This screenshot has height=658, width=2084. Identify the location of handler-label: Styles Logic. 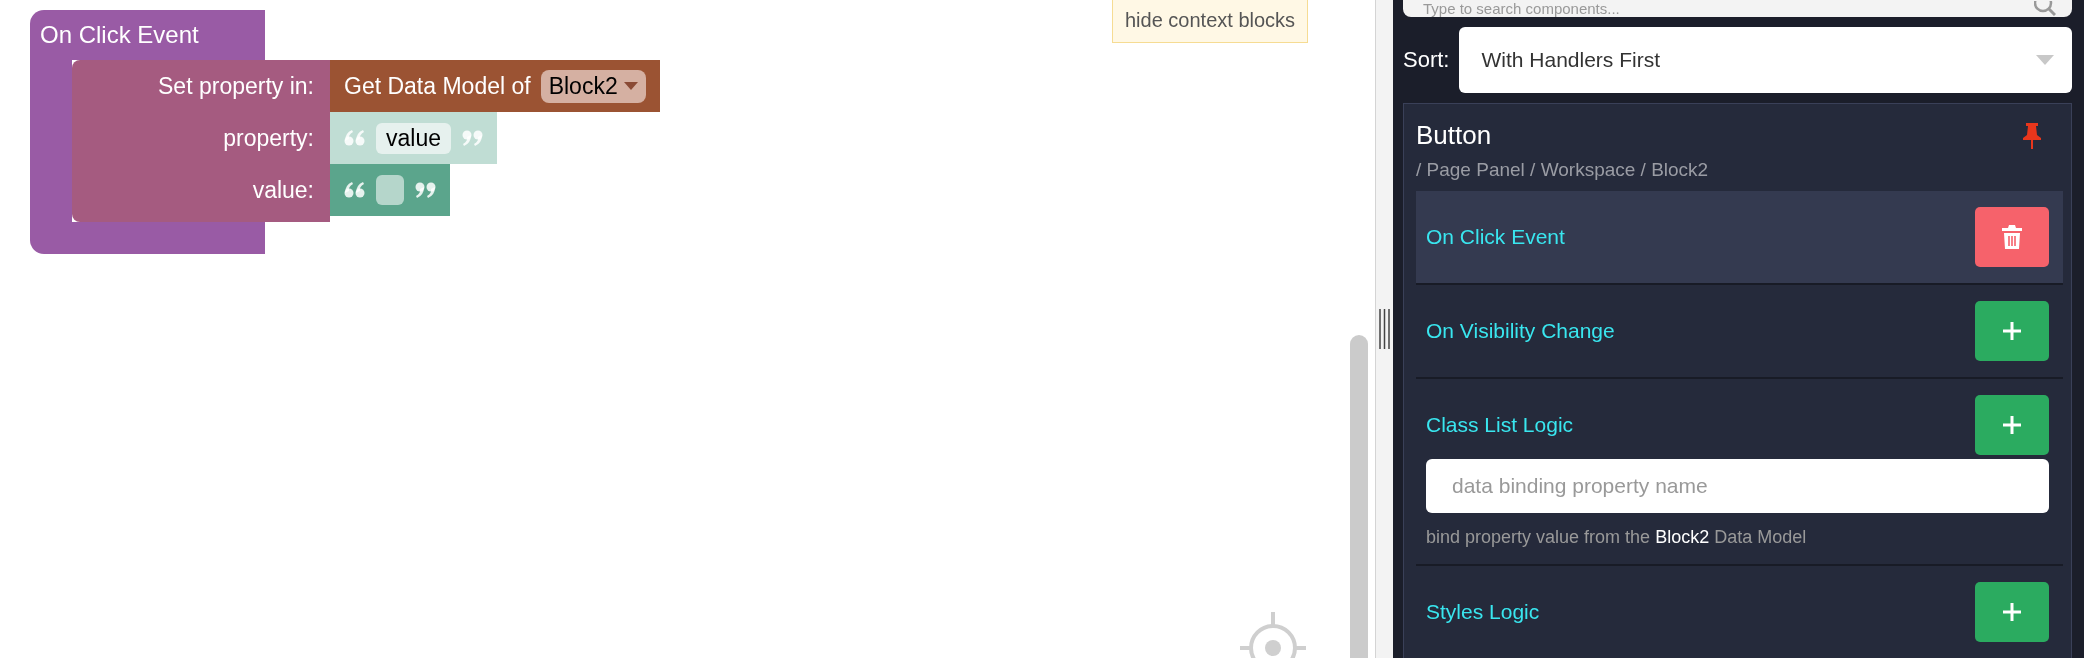
(1483, 612).